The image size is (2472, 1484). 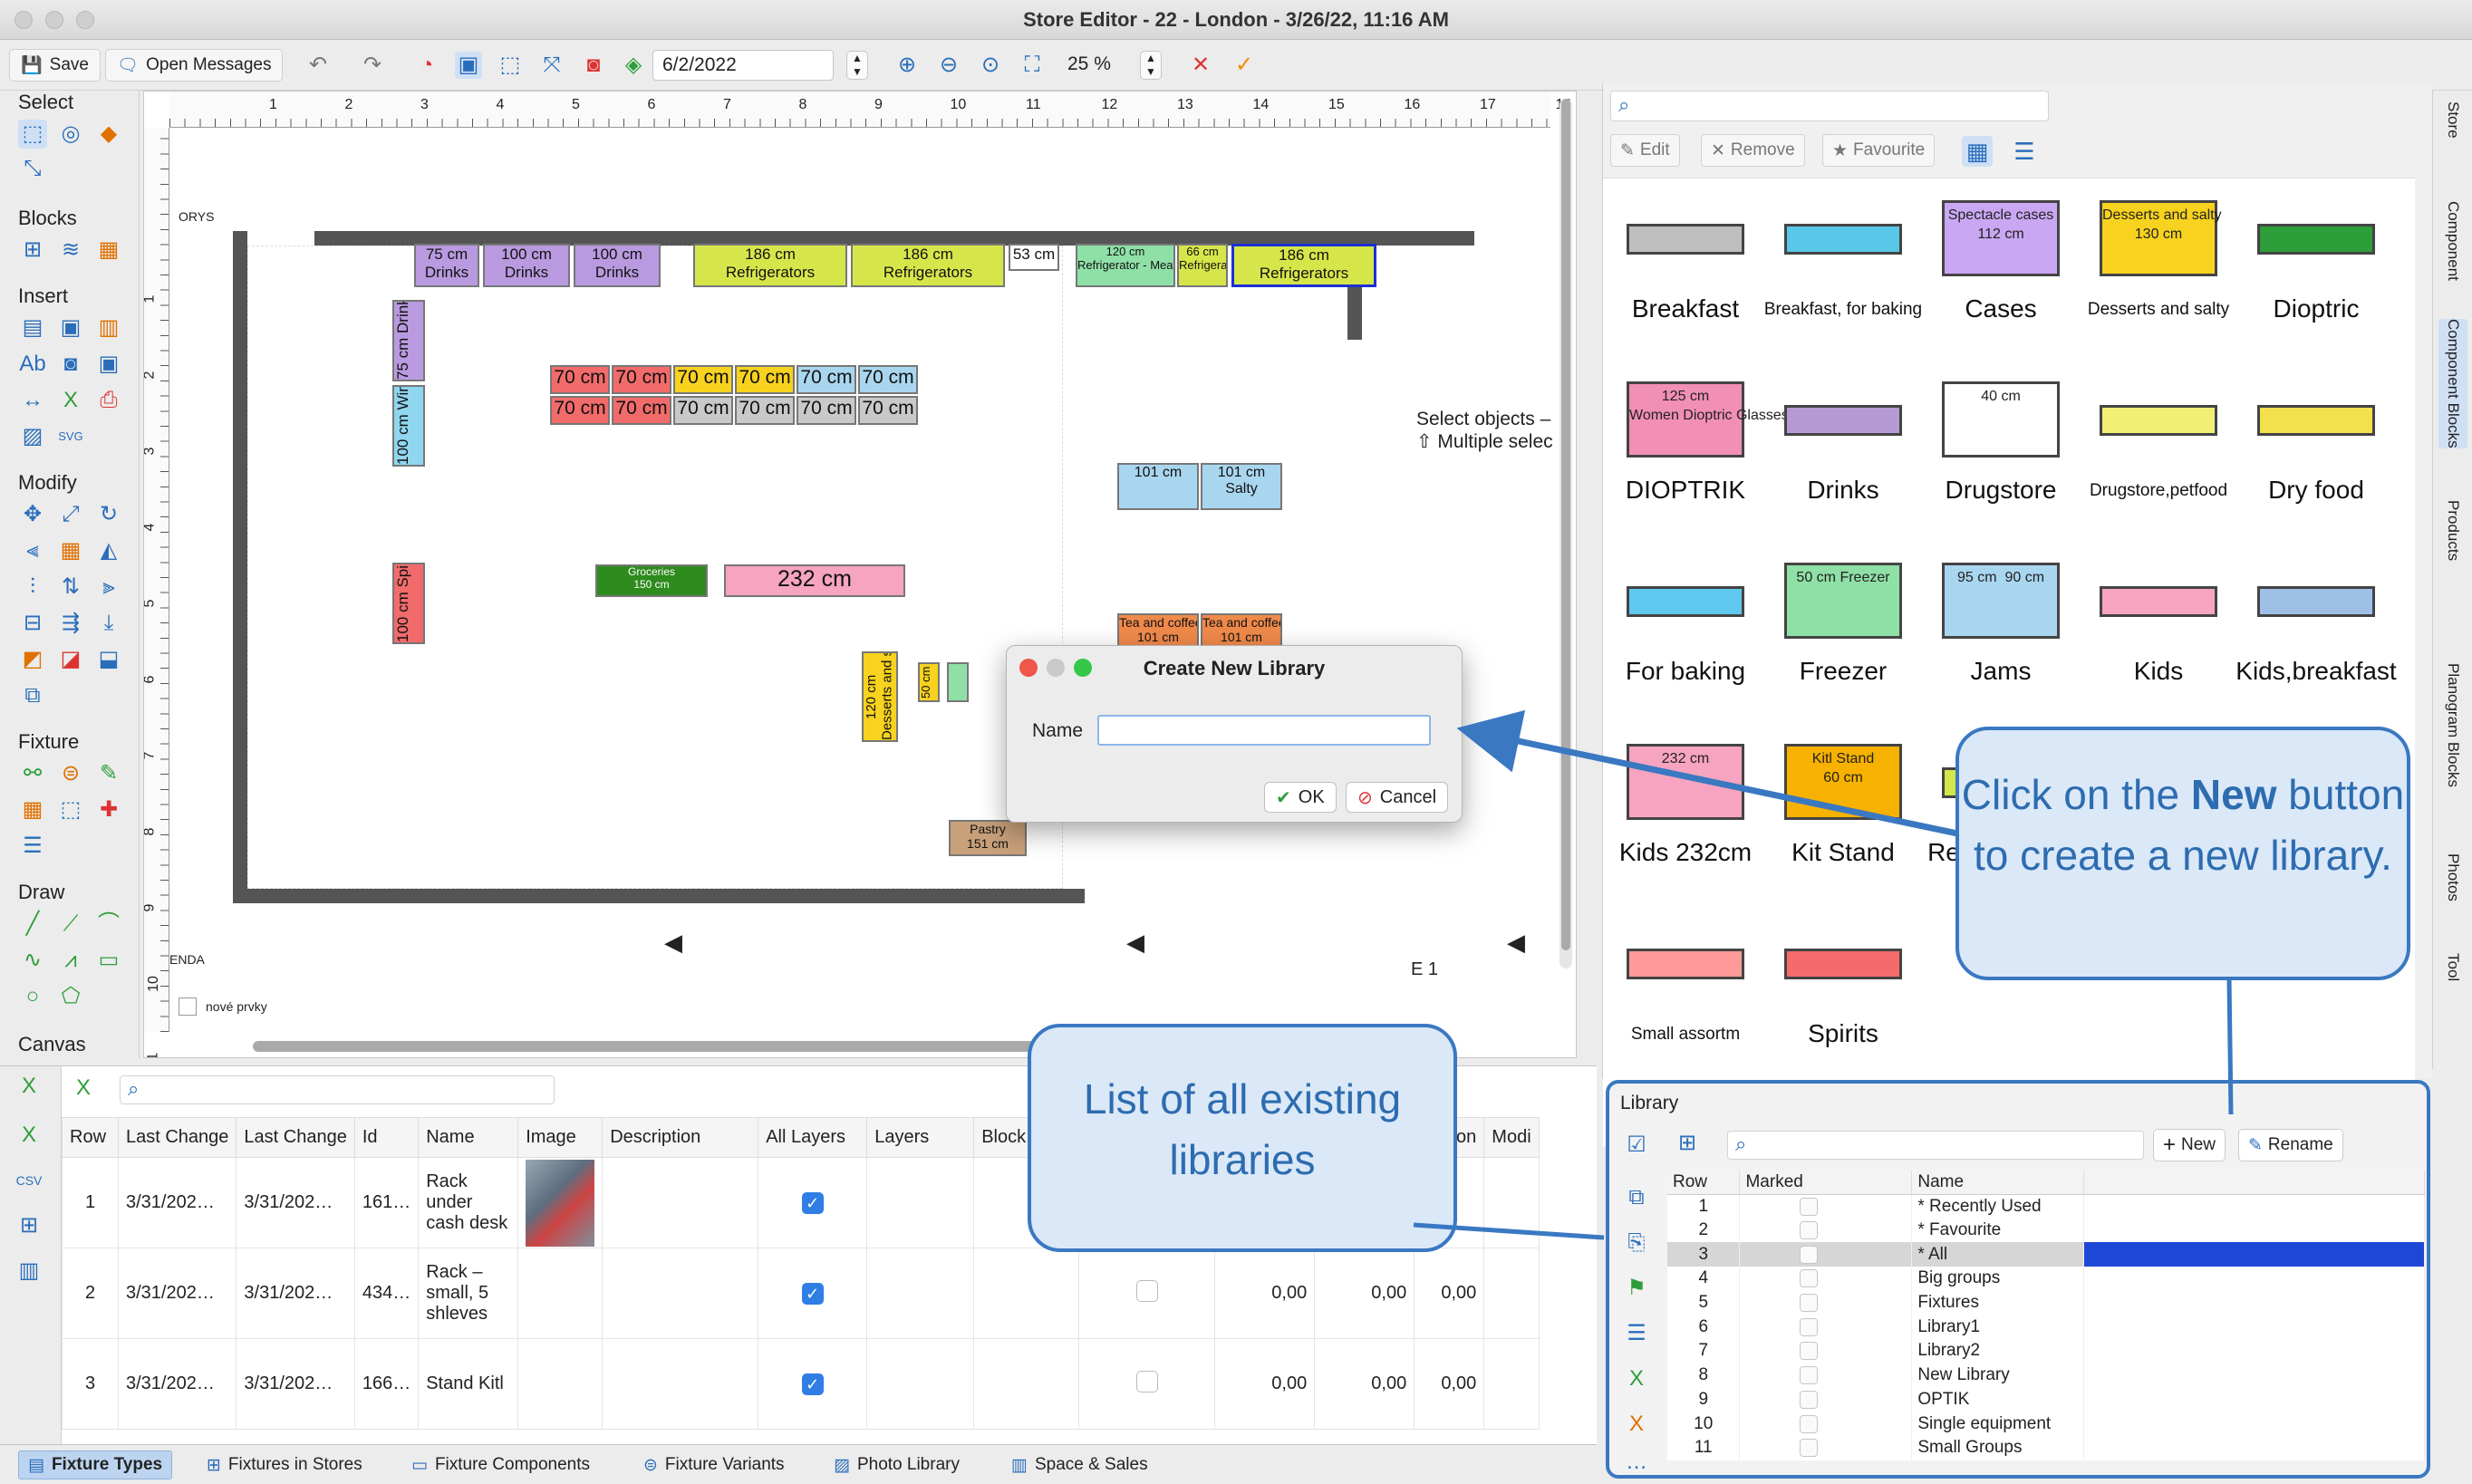 What do you see at coordinates (70, 514) in the screenshot?
I see `scale-icon: ⤢` at bounding box center [70, 514].